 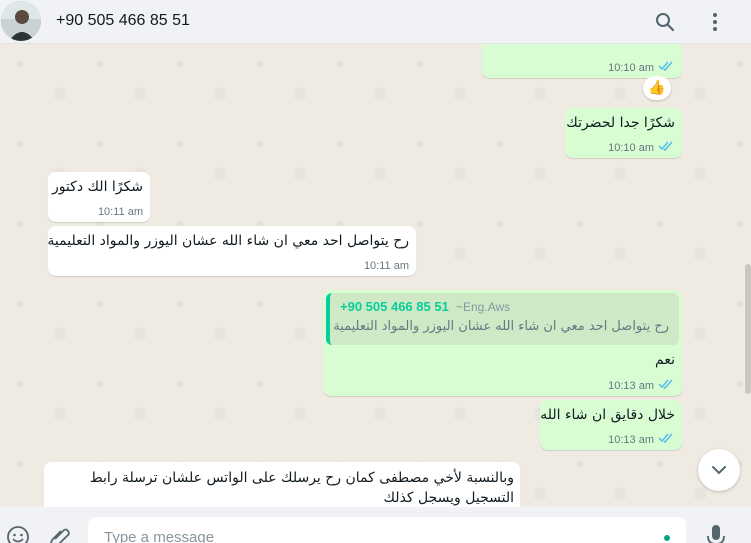 I want to click on emoji-icon, so click(x=18, y=533).